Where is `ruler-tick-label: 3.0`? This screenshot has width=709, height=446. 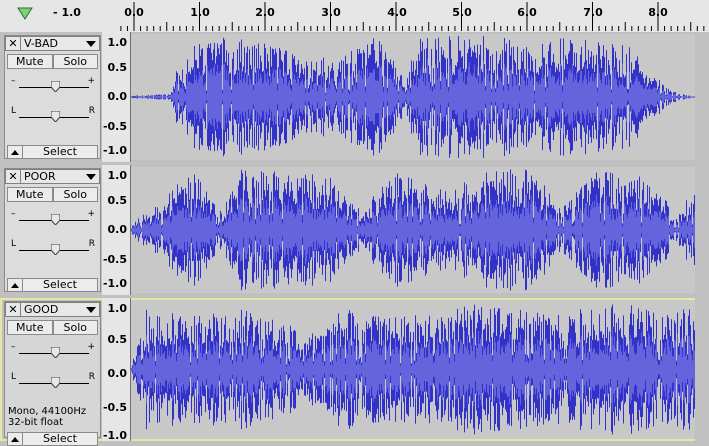 ruler-tick-label: 3.0 is located at coordinates (331, 12).